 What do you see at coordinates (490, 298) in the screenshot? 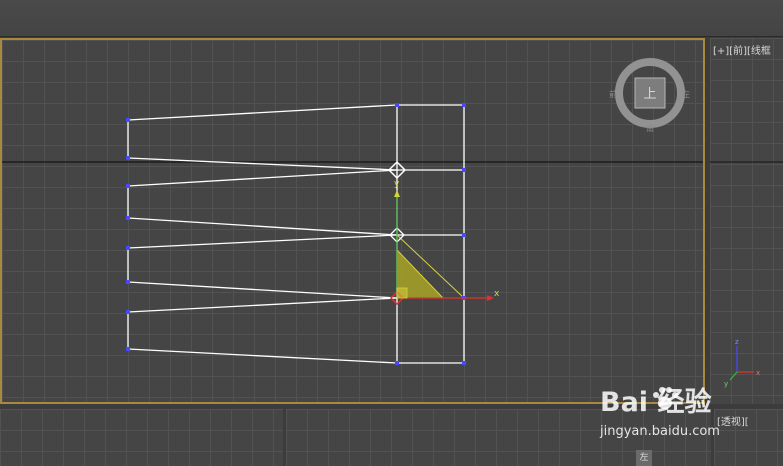
I see `gizmo-x-arrow` at bounding box center [490, 298].